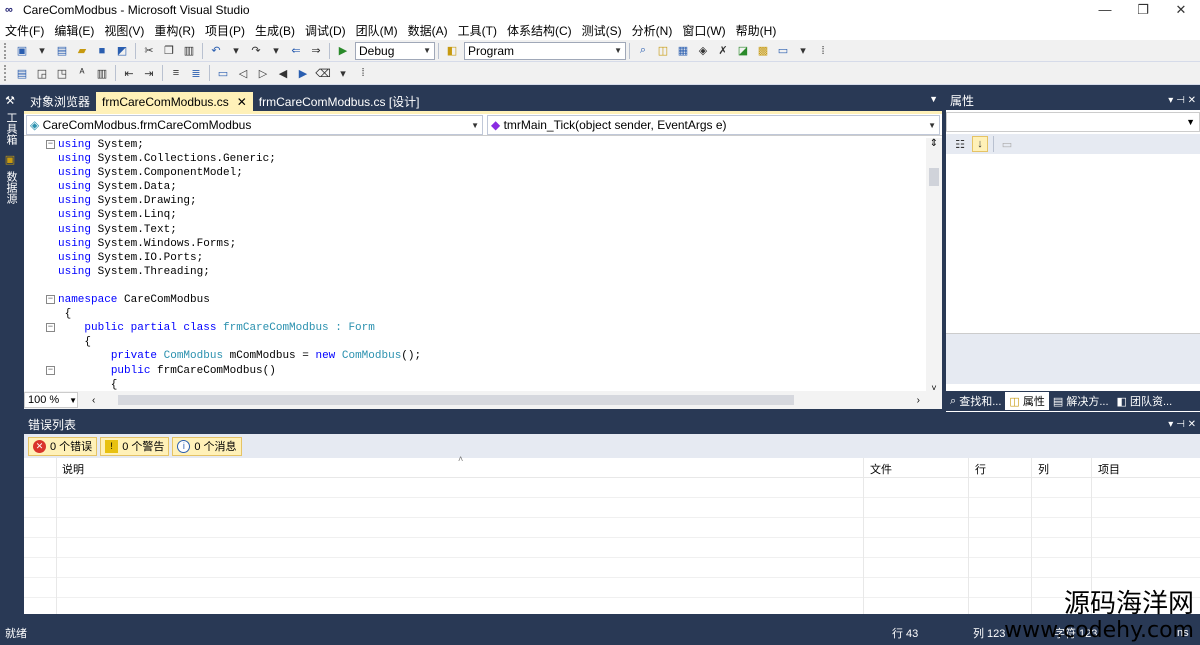 The height and width of the screenshot is (645, 1200). Describe the element at coordinates (934, 143) in the screenshot. I see `split-icon: ⇕` at that location.